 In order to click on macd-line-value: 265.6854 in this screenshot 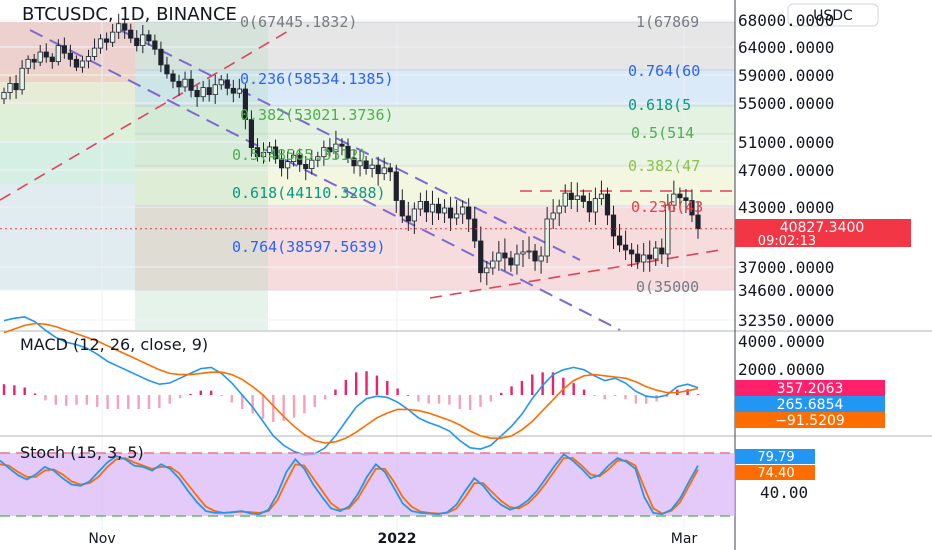, I will do `click(810, 405)`.